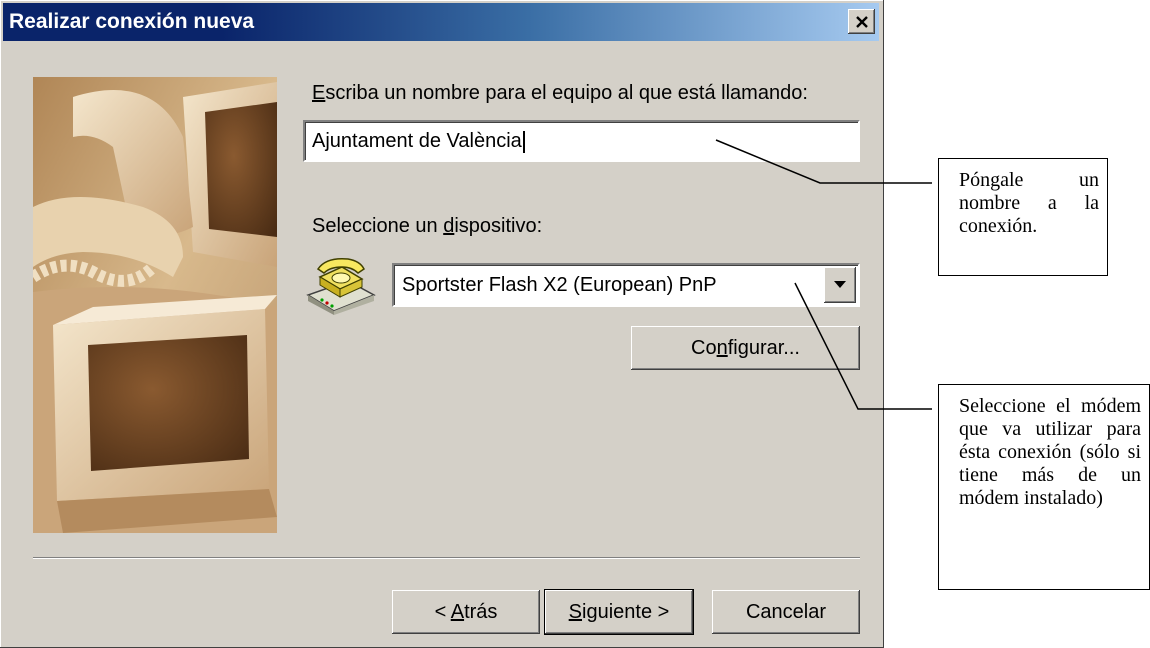 The image size is (1150, 648). I want to click on name-callout-note: Póngale un nombre a la conexión., so click(1023, 217).